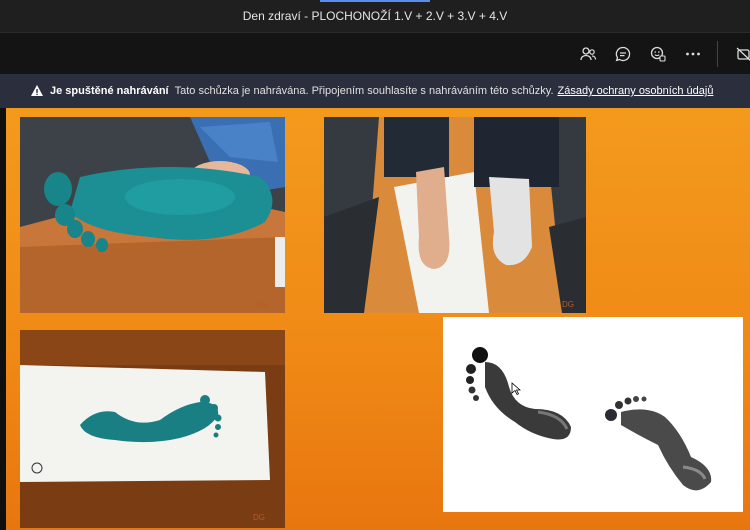 This screenshot has height=530, width=750. I want to click on people-icon, so click(588, 54).